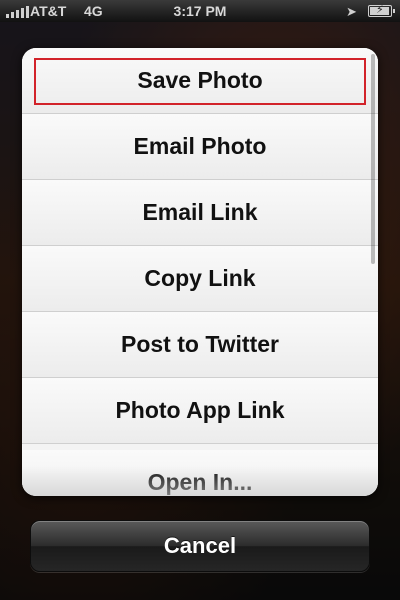 The height and width of the screenshot is (600, 400). Describe the element at coordinates (373, 159) in the screenshot. I see `sheet-scrollbar` at that location.